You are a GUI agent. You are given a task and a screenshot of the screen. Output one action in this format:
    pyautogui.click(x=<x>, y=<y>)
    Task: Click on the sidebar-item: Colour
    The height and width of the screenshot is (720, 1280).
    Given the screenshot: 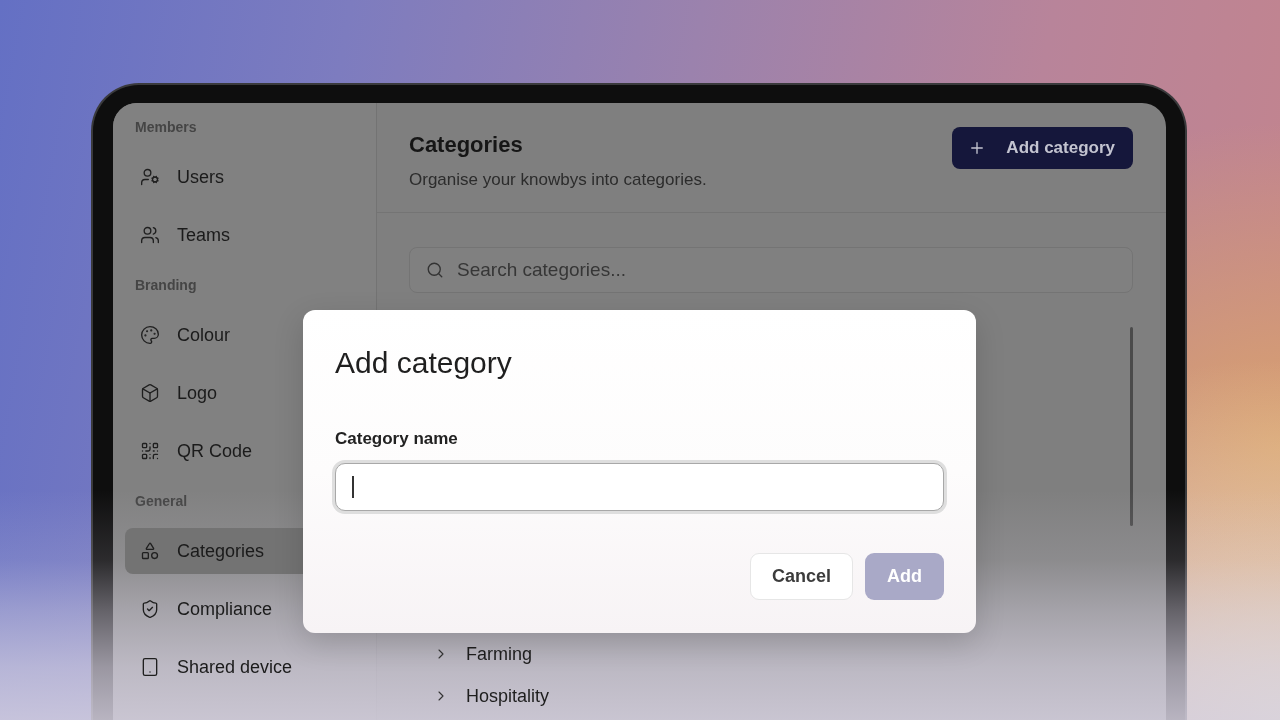 What is the action you would take?
    pyautogui.click(x=214, y=335)
    